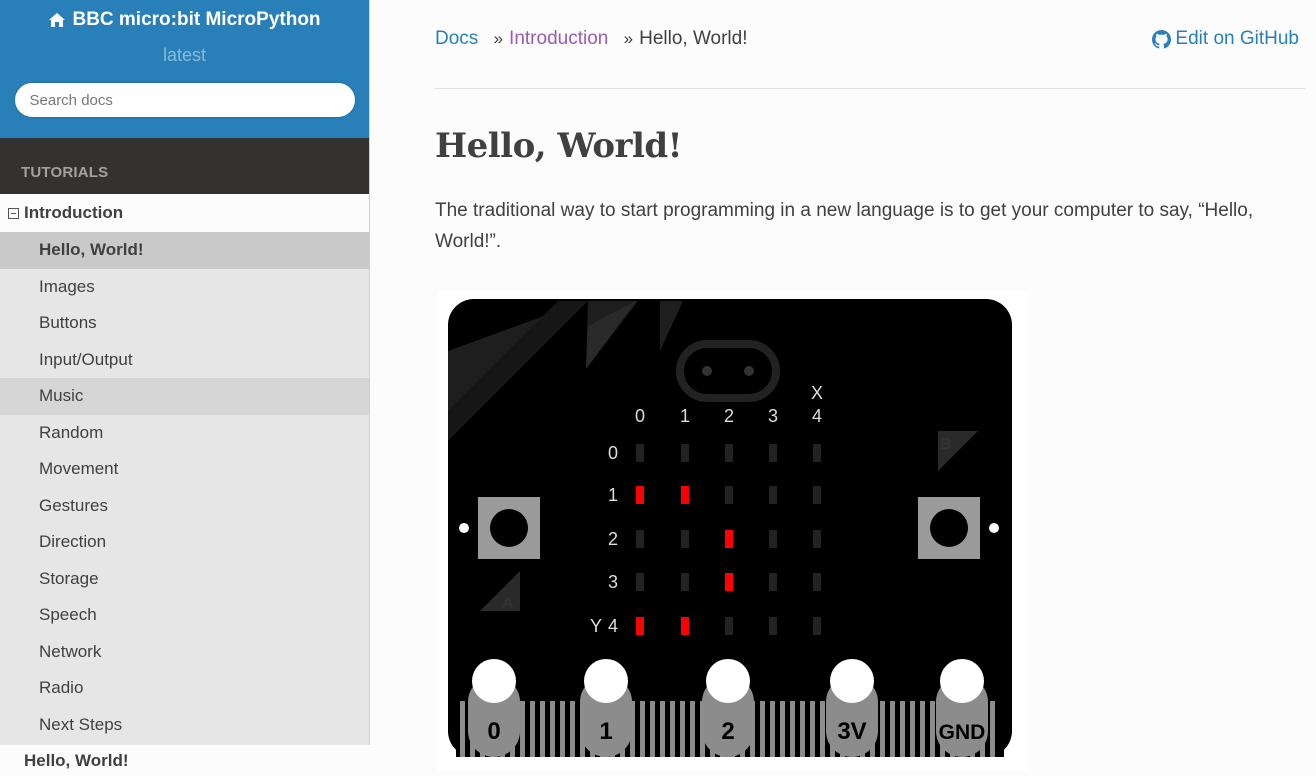 This screenshot has height=776, width=1316. Describe the element at coordinates (74, 212) in the screenshot. I see `nav-section-label: Introduction` at that location.